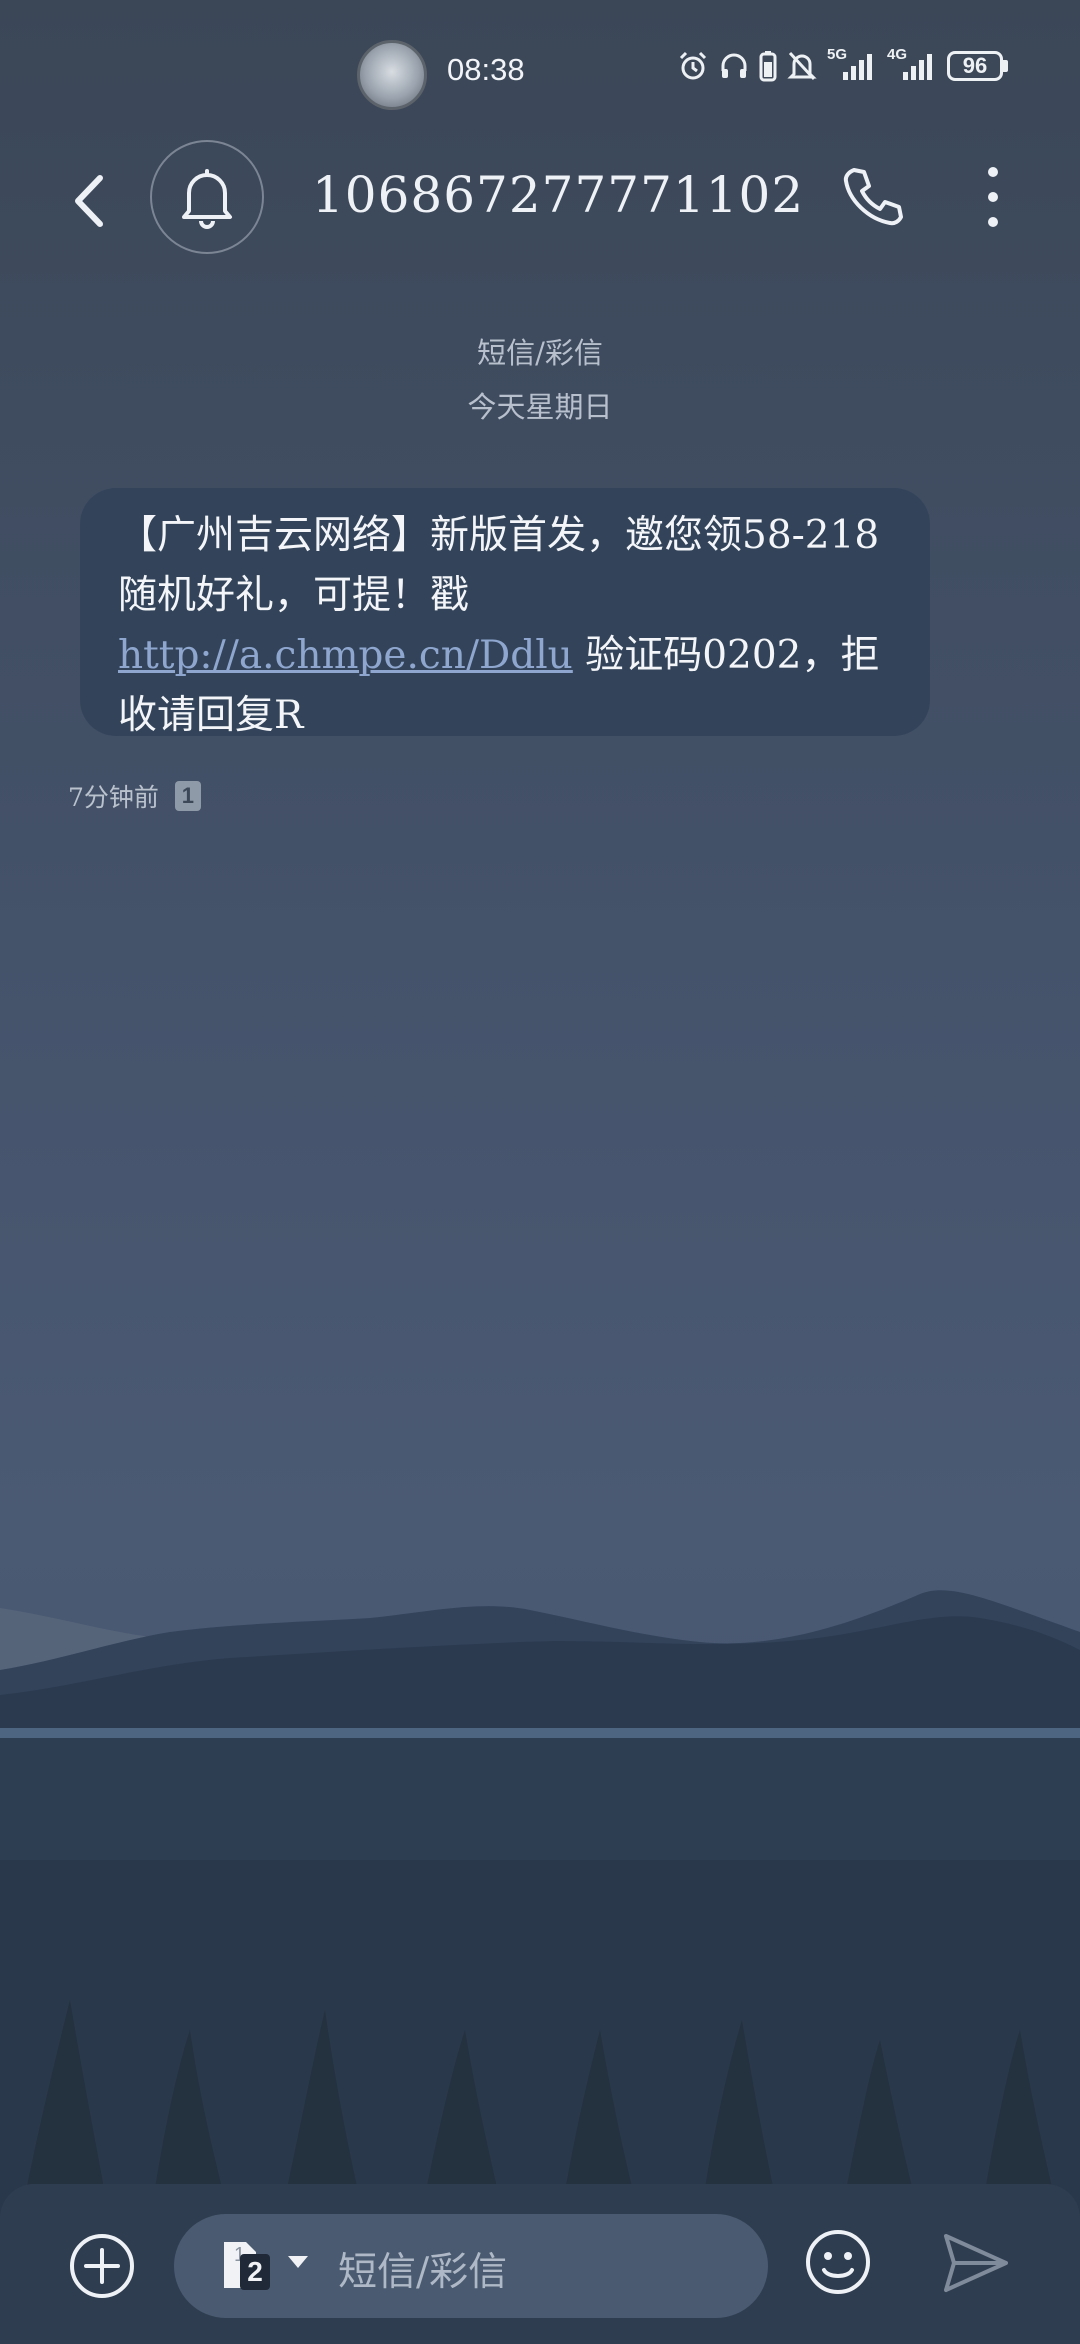 This screenshot has height=2344, width=1080. What do you see at coordinates (392, 75) in the screenshot?
I see `avatar-icon` at bounding box center [392, 75].